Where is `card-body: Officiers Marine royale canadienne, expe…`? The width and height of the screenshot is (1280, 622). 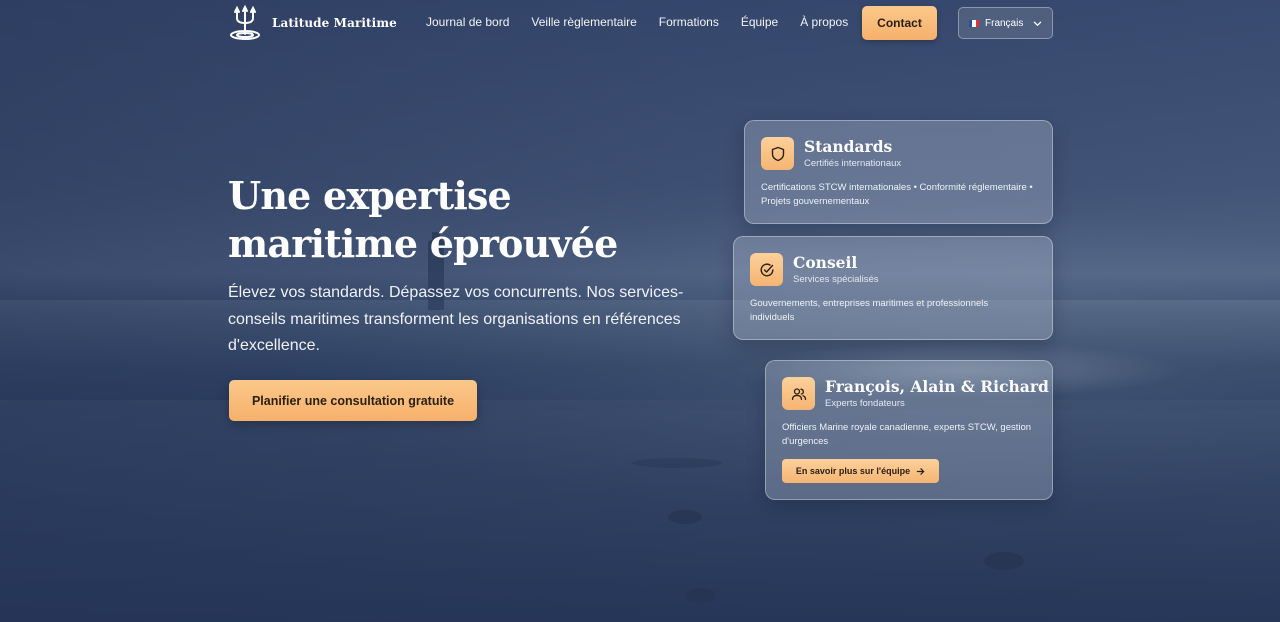
card-body: Officiers Marine royale canadienne, expe… is located at coordinates (907, 434).